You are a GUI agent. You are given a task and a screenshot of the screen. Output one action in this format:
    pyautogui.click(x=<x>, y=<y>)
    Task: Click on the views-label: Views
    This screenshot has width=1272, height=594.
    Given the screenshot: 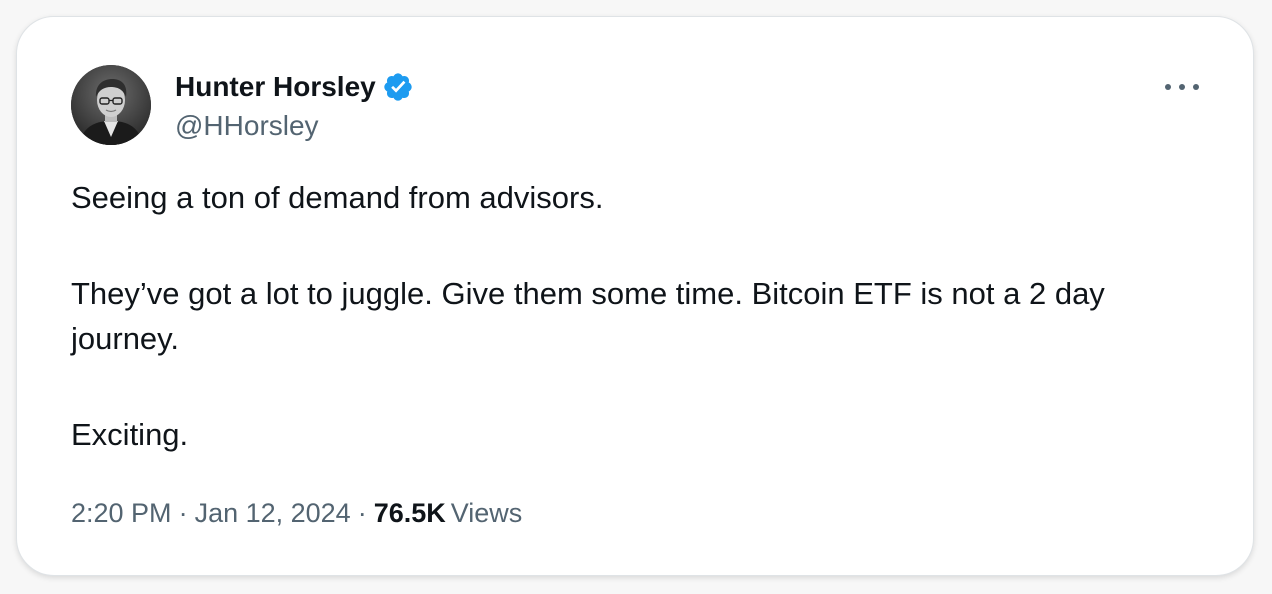 What is the action you would take?
    pyautogui.click(x=486, y=513)
    